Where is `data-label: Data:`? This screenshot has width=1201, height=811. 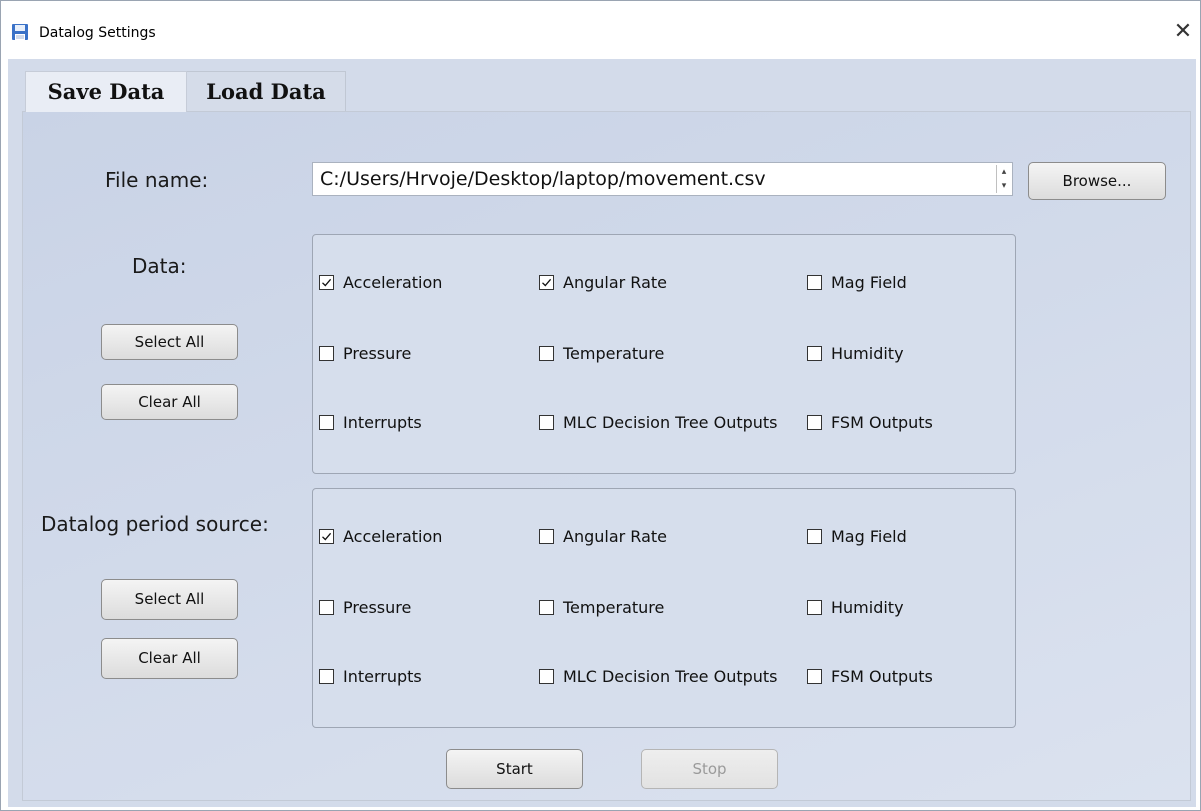
data-label: Data: is located at coordinates (159, 266).